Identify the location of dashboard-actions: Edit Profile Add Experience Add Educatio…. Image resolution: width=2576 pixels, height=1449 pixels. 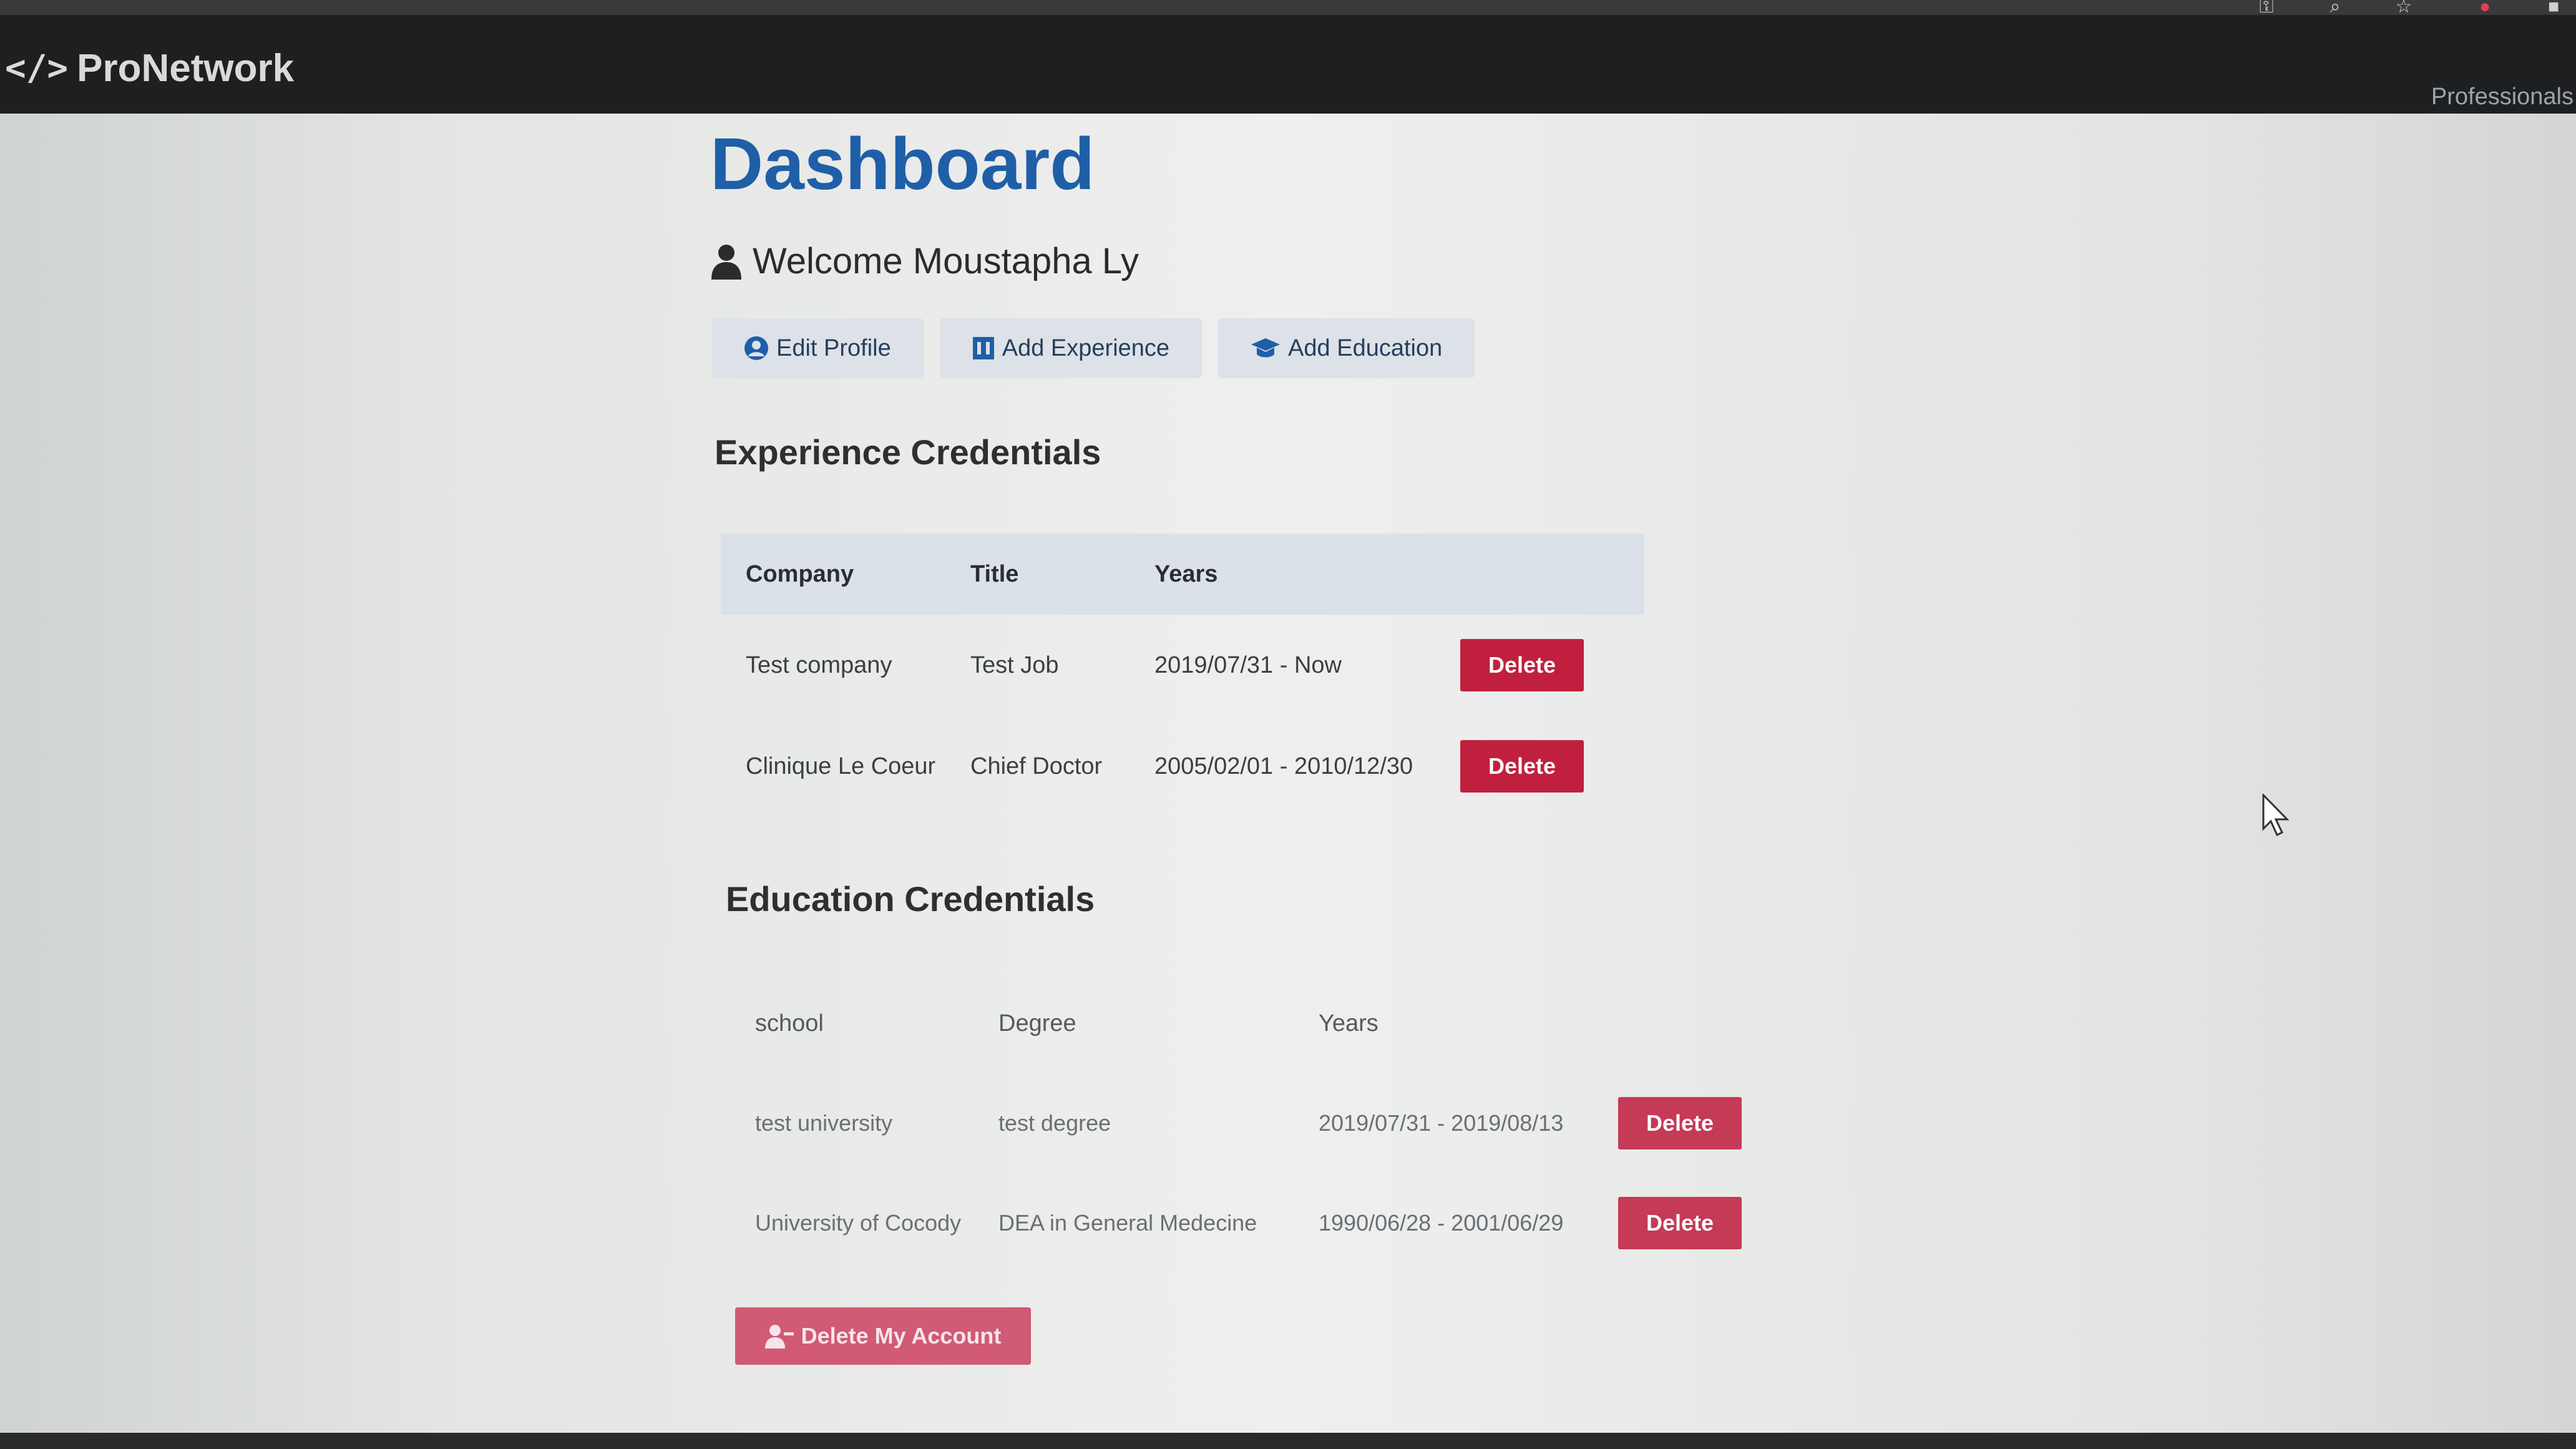
(1093, 348).